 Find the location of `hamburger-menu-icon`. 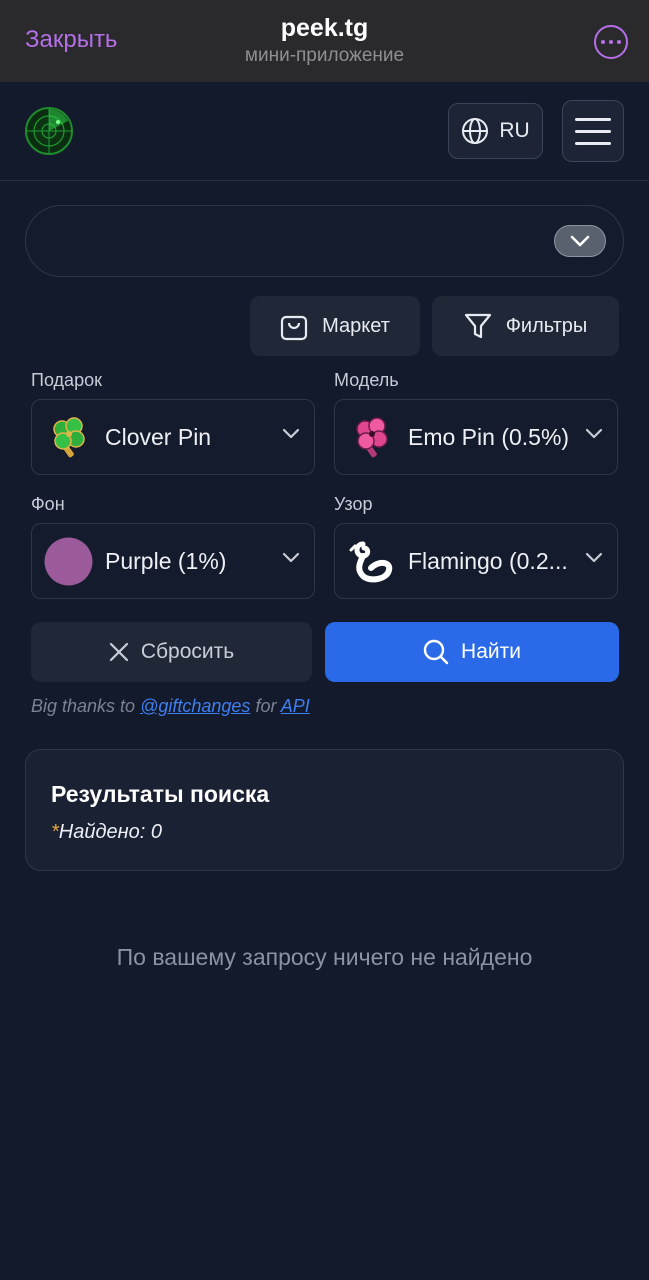

hamburger-menu-icon is located at coordinates (593, 131).